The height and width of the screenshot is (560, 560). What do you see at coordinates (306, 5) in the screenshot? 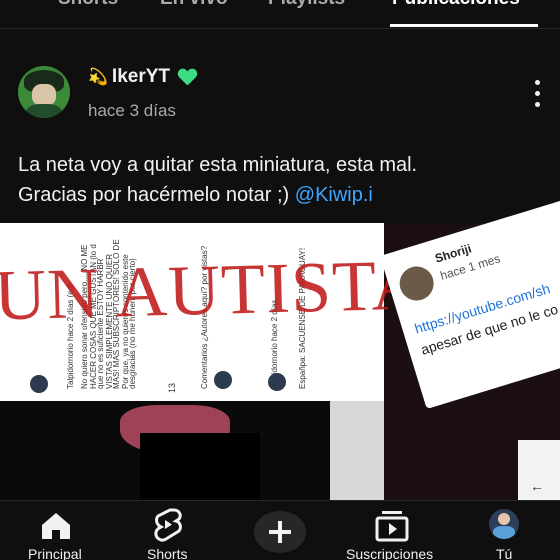
I see `tab-playlists: Playlists` at bounding box center [306, 5].